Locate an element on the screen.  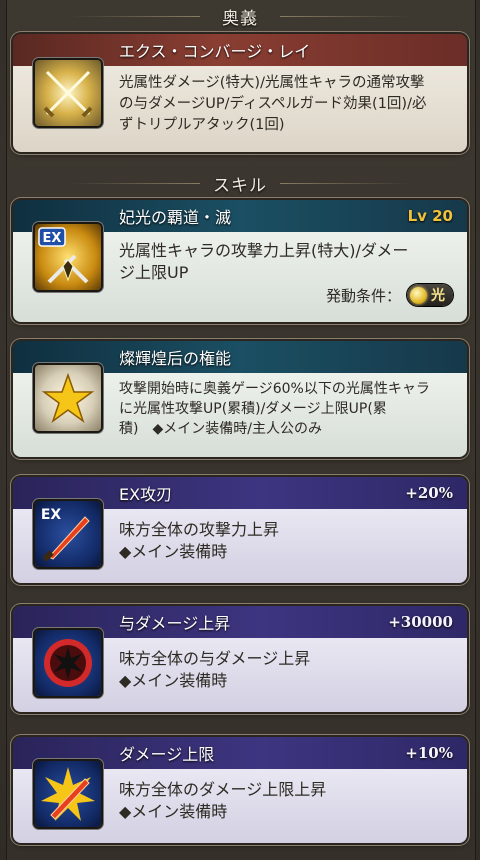
star-icon is located at coordinates (68, 398).